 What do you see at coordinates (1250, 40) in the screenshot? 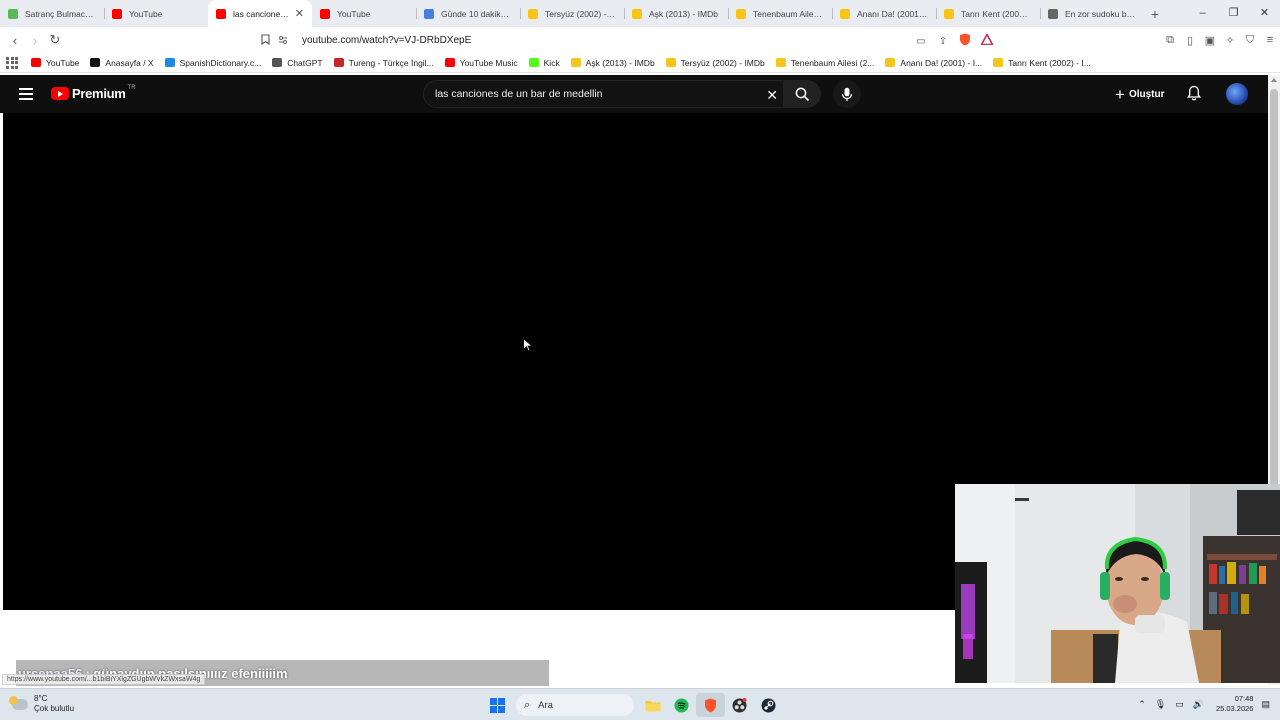
I see `vpn-icon: ⛉` at bounding box center [1250, 40].